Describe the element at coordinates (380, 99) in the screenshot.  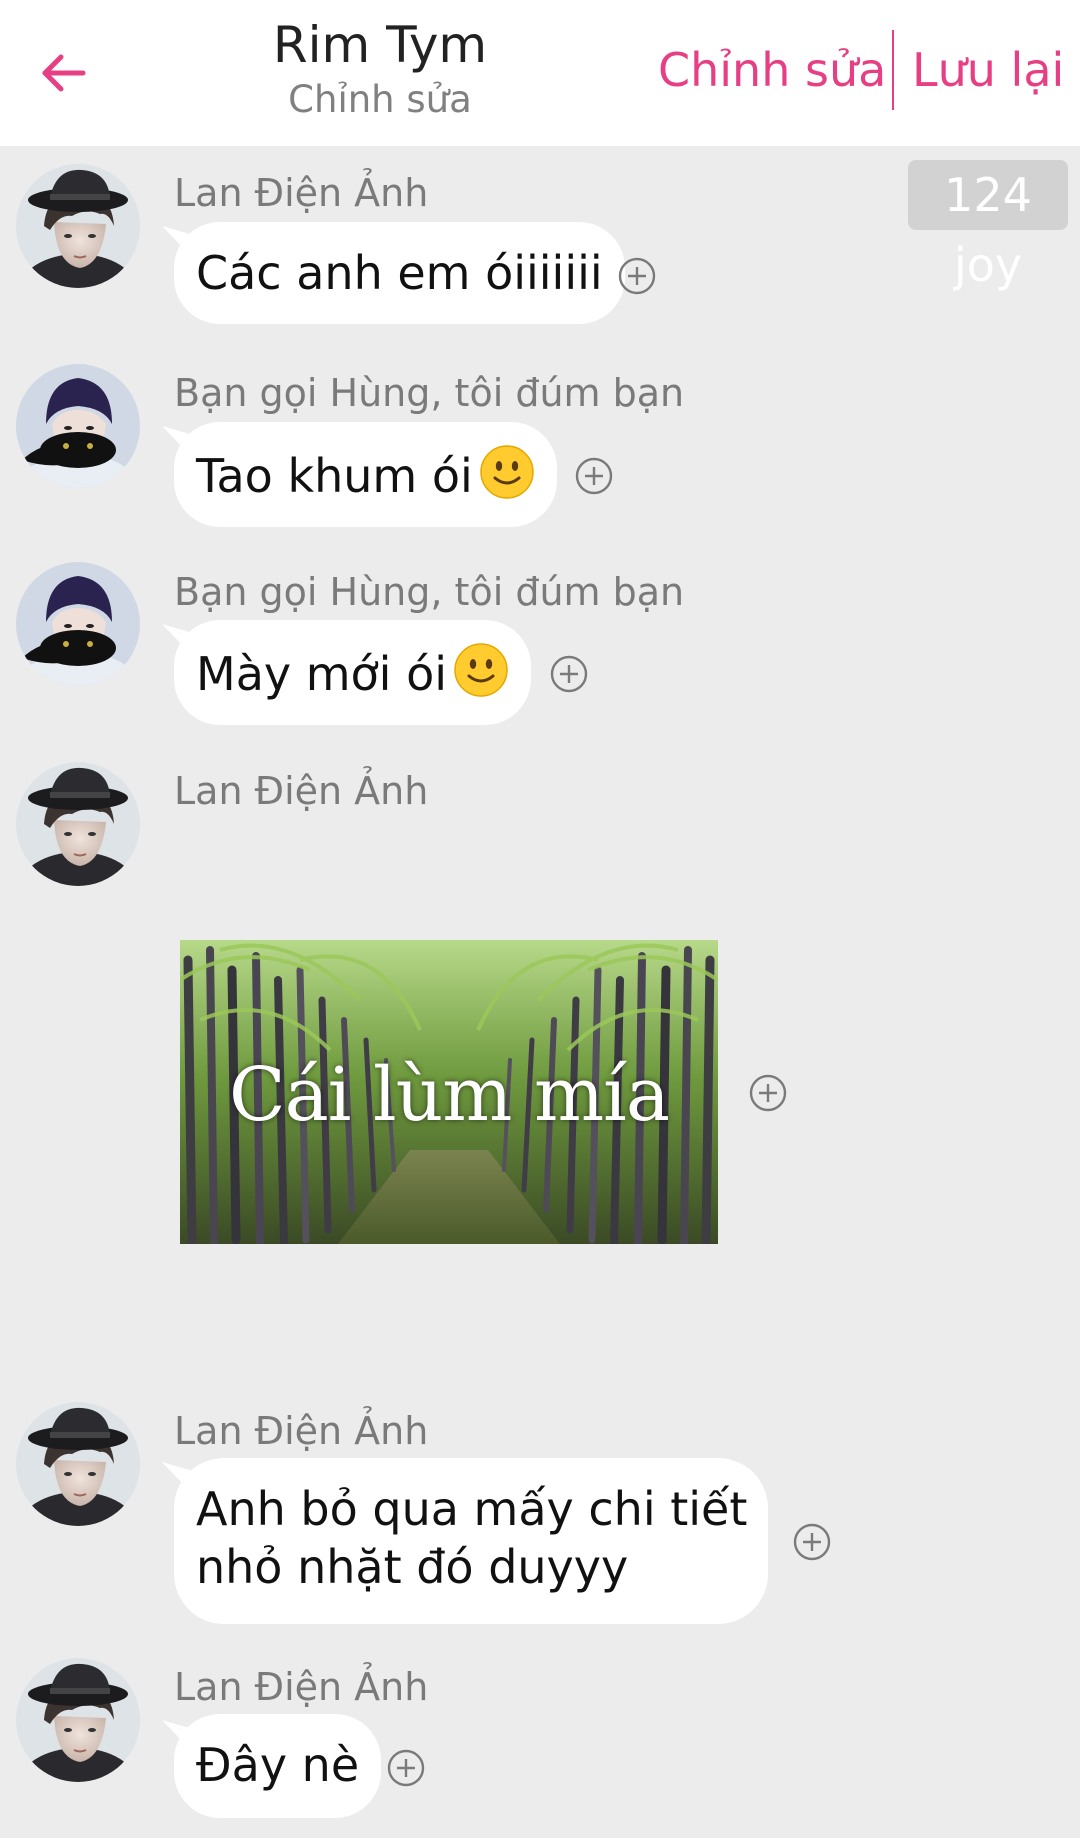
I see `page-subtitle: Chỉnh sửa` at that location.